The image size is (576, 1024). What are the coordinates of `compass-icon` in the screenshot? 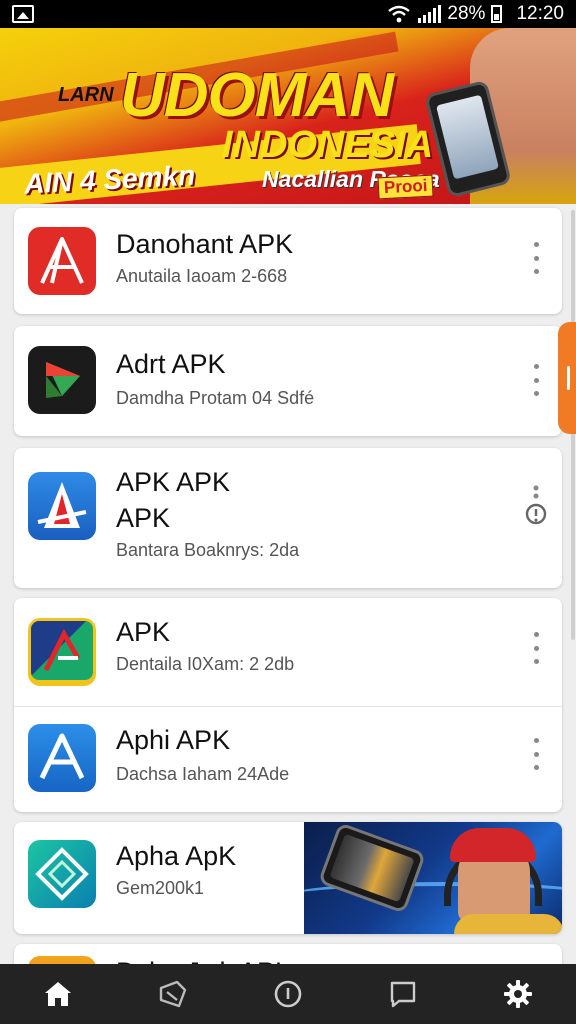 It's located at (288, 994).